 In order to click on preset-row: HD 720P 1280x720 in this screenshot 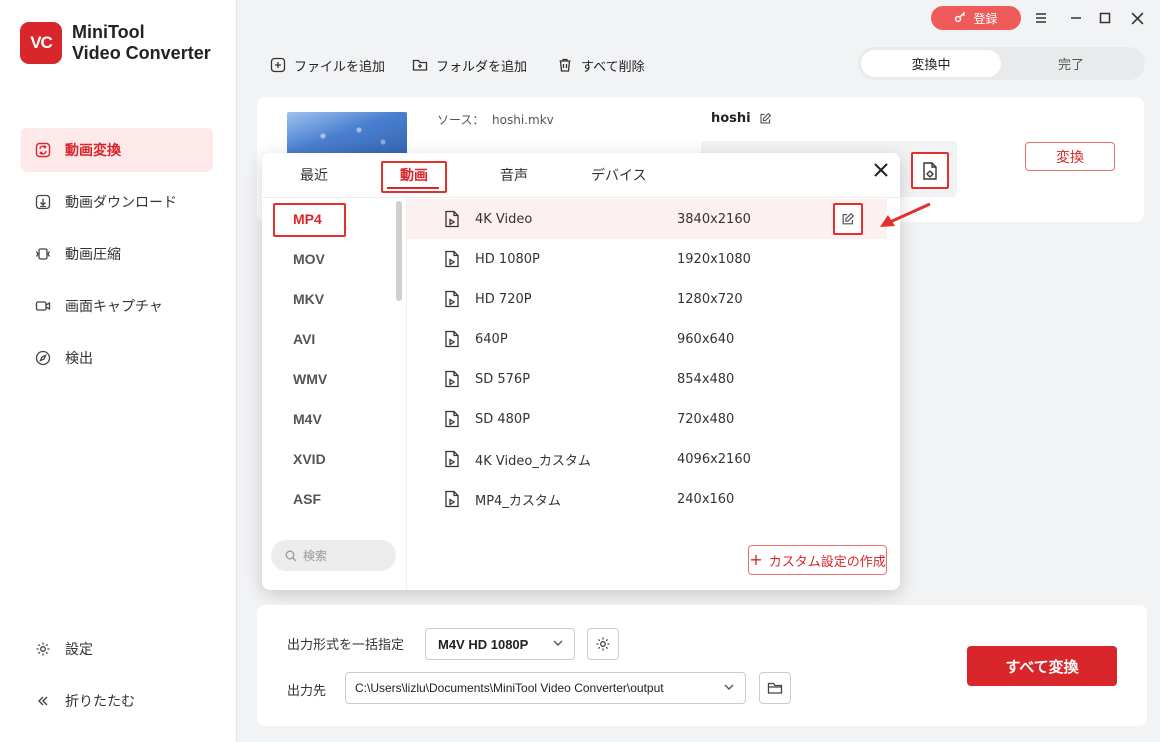, I will do `click(647, 299)`.